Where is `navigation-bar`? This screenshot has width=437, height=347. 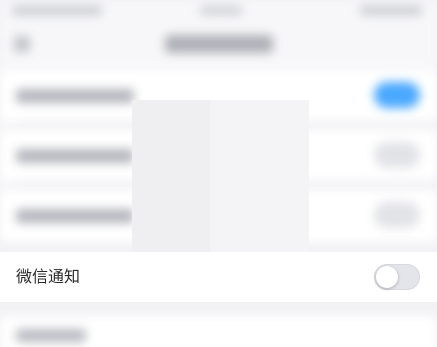
navigation-bar is located at coordinates (218, 45).